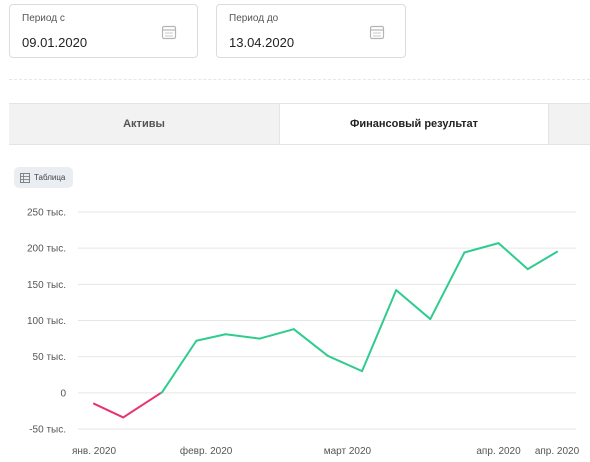 This screenshot has width=590, height=462. Describe the element at coordinates (54, 42) in the screenshot. I see `period-from-value: 09.01.2020` at that location.